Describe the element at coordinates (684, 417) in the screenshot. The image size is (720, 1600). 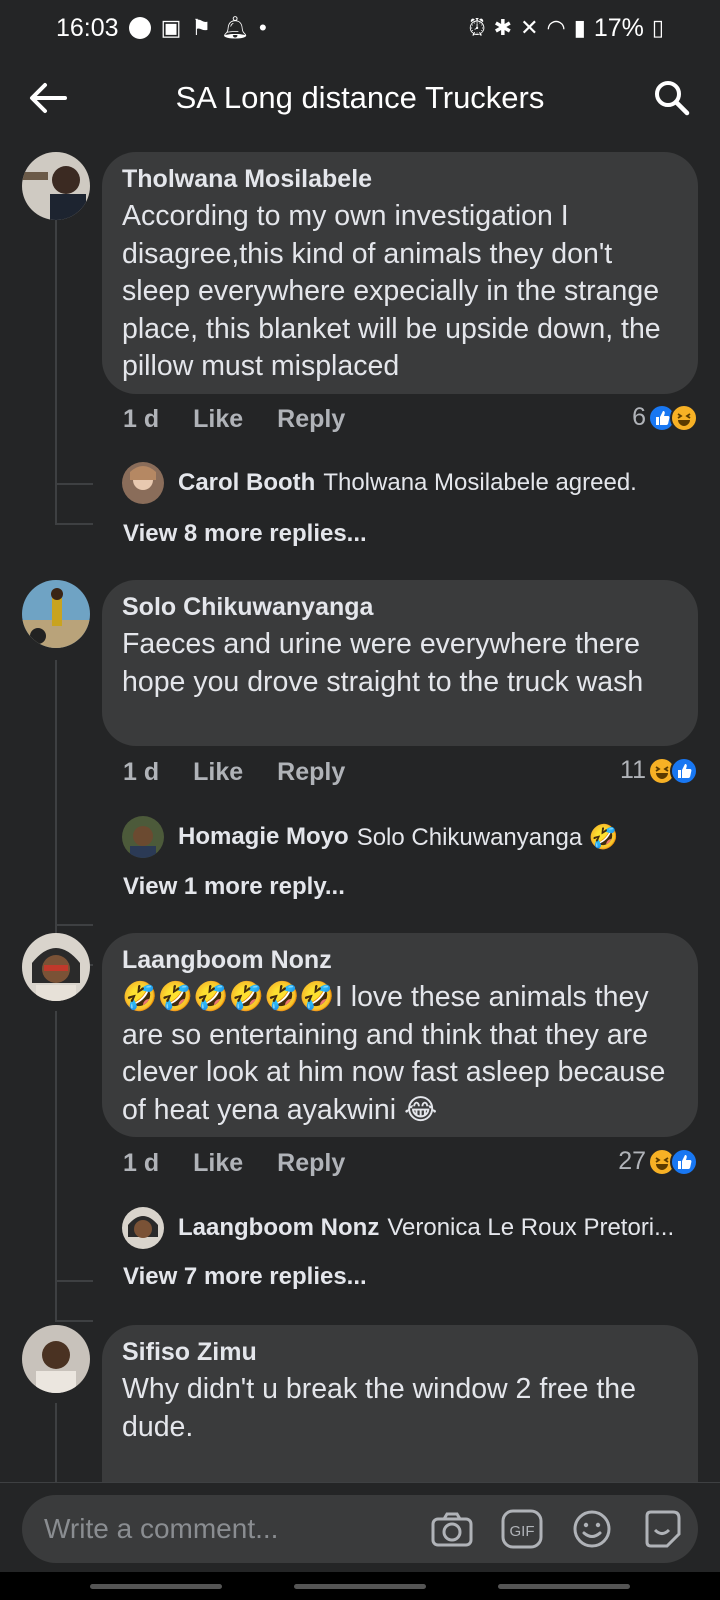
I see `haha-reaction-icon` at that location.